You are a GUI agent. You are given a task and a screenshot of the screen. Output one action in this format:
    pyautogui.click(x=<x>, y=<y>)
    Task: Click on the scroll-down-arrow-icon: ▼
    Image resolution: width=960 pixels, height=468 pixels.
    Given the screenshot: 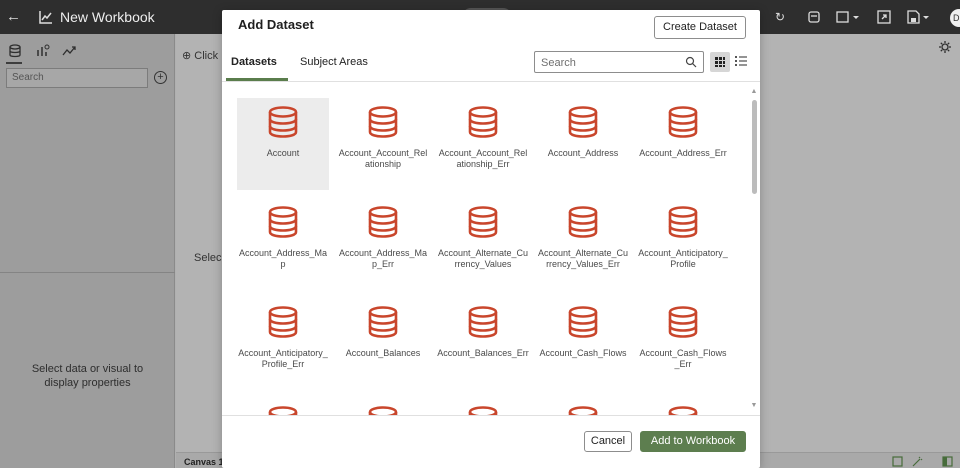 What is the action you would take?
    pyautogui.click(x=754, y=406)
    